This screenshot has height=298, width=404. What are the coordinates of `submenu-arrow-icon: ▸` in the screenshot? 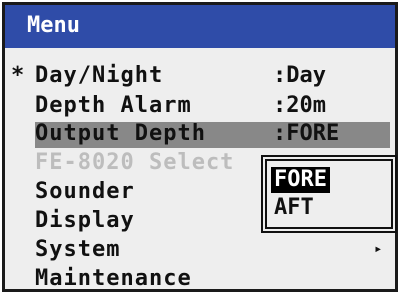 It's located at (378, 249).